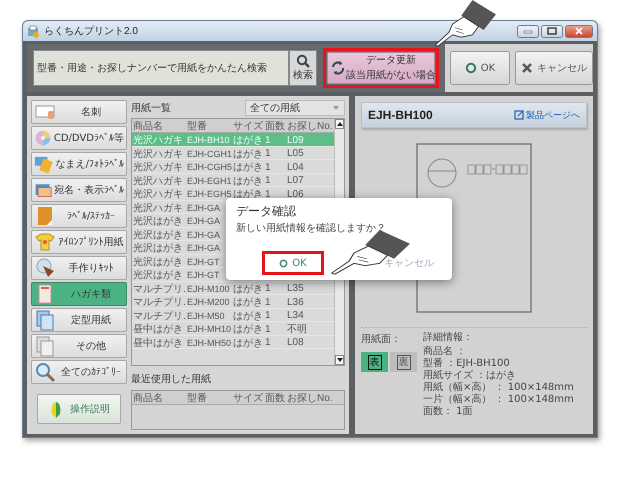  What do you see at coordinates (91, 31) in the screenshot?
I see `window-title: らくちんプリント2.0` at bounding box center [91, 31].